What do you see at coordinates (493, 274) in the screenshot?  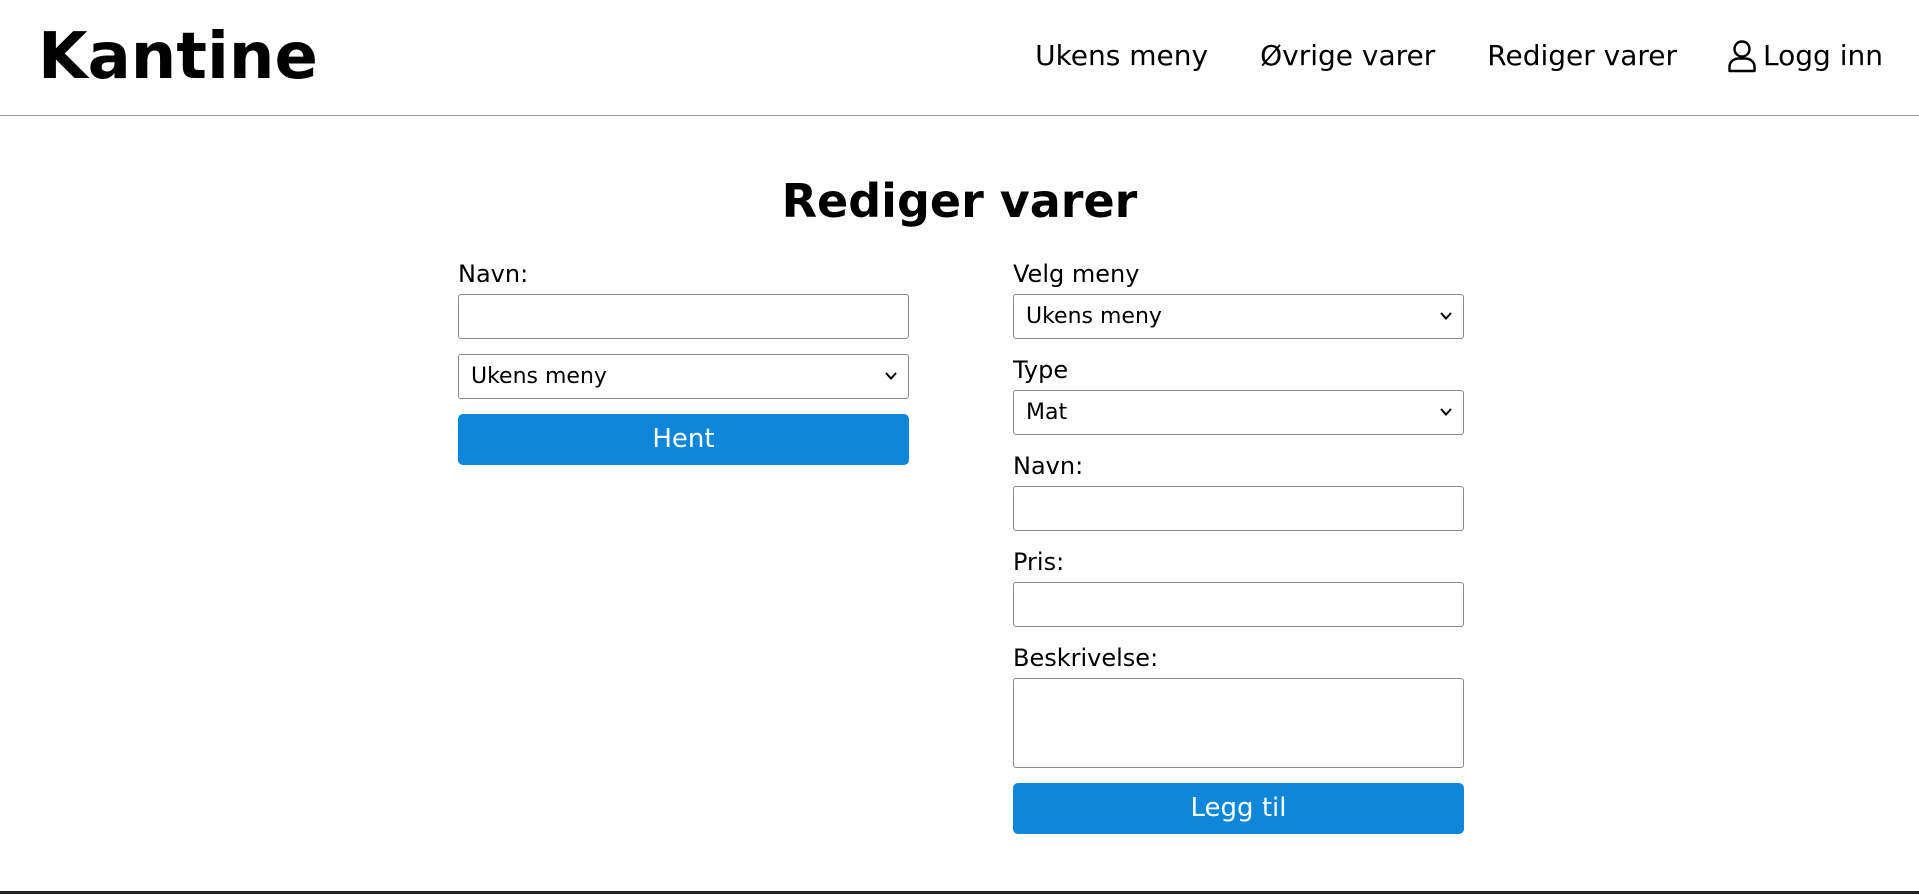 I see `fetch-name-label: Navn:` at bounding box center [493, 274].